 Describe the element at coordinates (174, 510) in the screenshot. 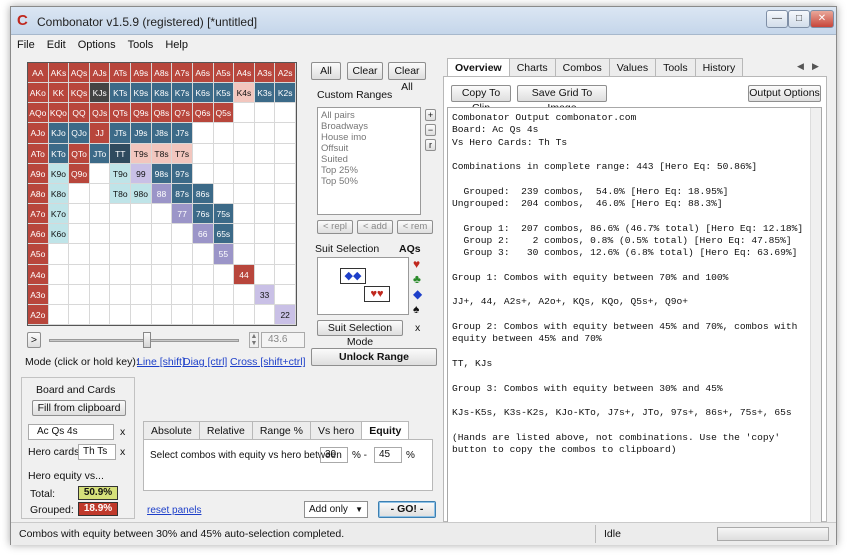

I see `reset-panels-link: reset panels` at that location.